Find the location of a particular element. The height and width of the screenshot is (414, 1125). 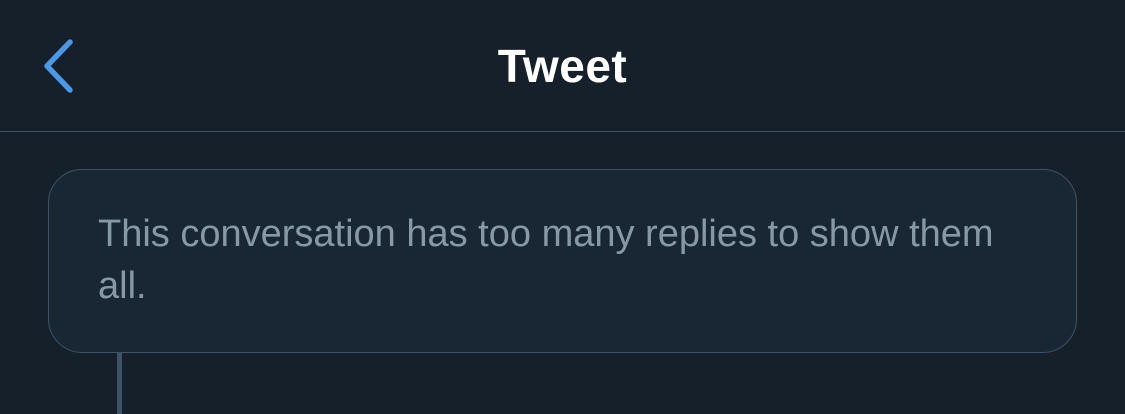

chevron-left-icon is located at coordinates (58, 66).